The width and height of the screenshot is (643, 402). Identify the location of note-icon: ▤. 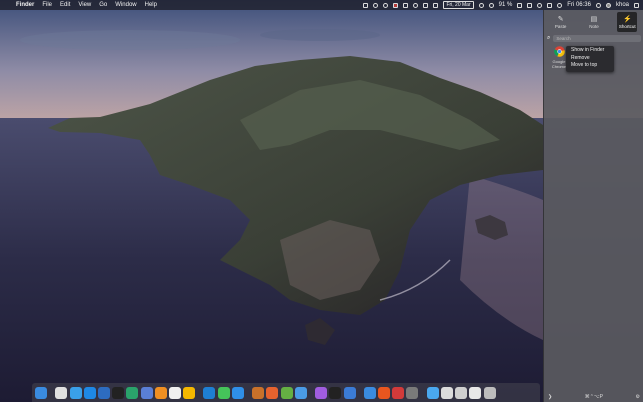
(594, 19).